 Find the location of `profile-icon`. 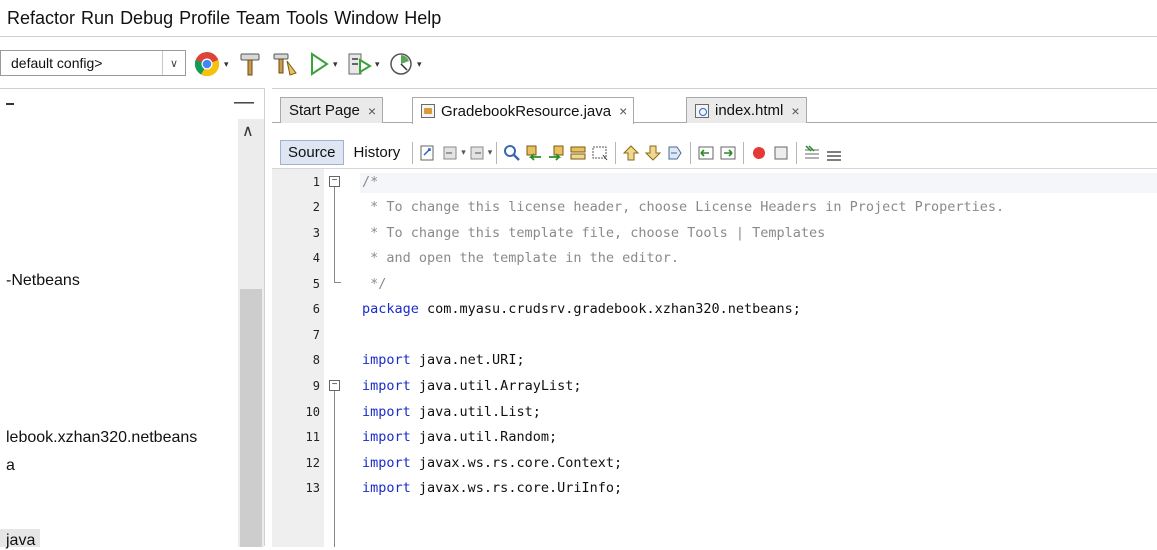

profile-icon is located at coordinates (401, 64).